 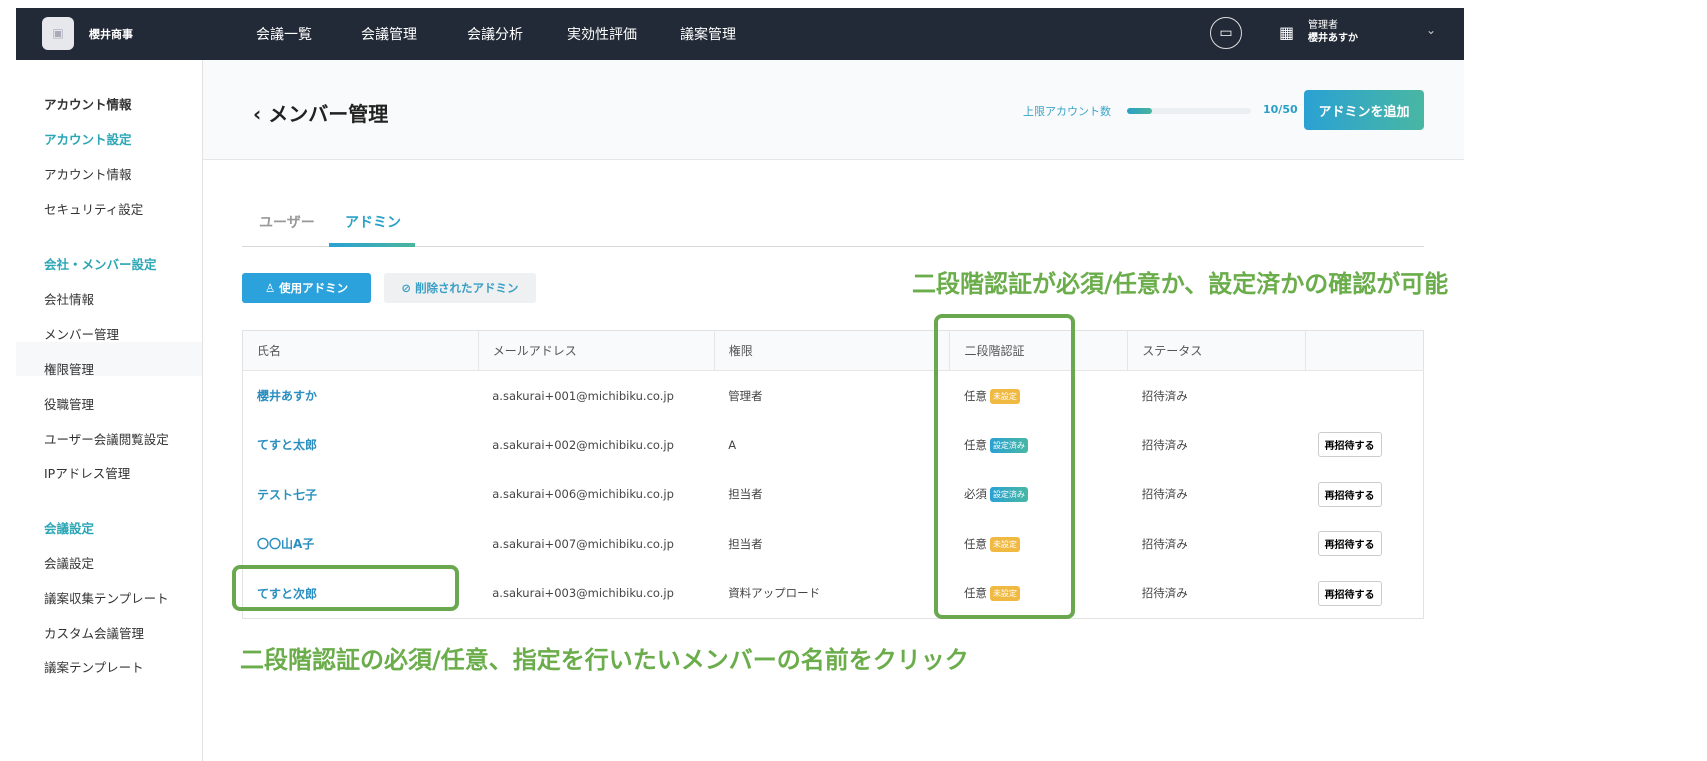 What do you see at coordinates (284, 34) in the screenshot?
I see `nav-meeting-list: 会議一覧` at bounding box center [284, 34].